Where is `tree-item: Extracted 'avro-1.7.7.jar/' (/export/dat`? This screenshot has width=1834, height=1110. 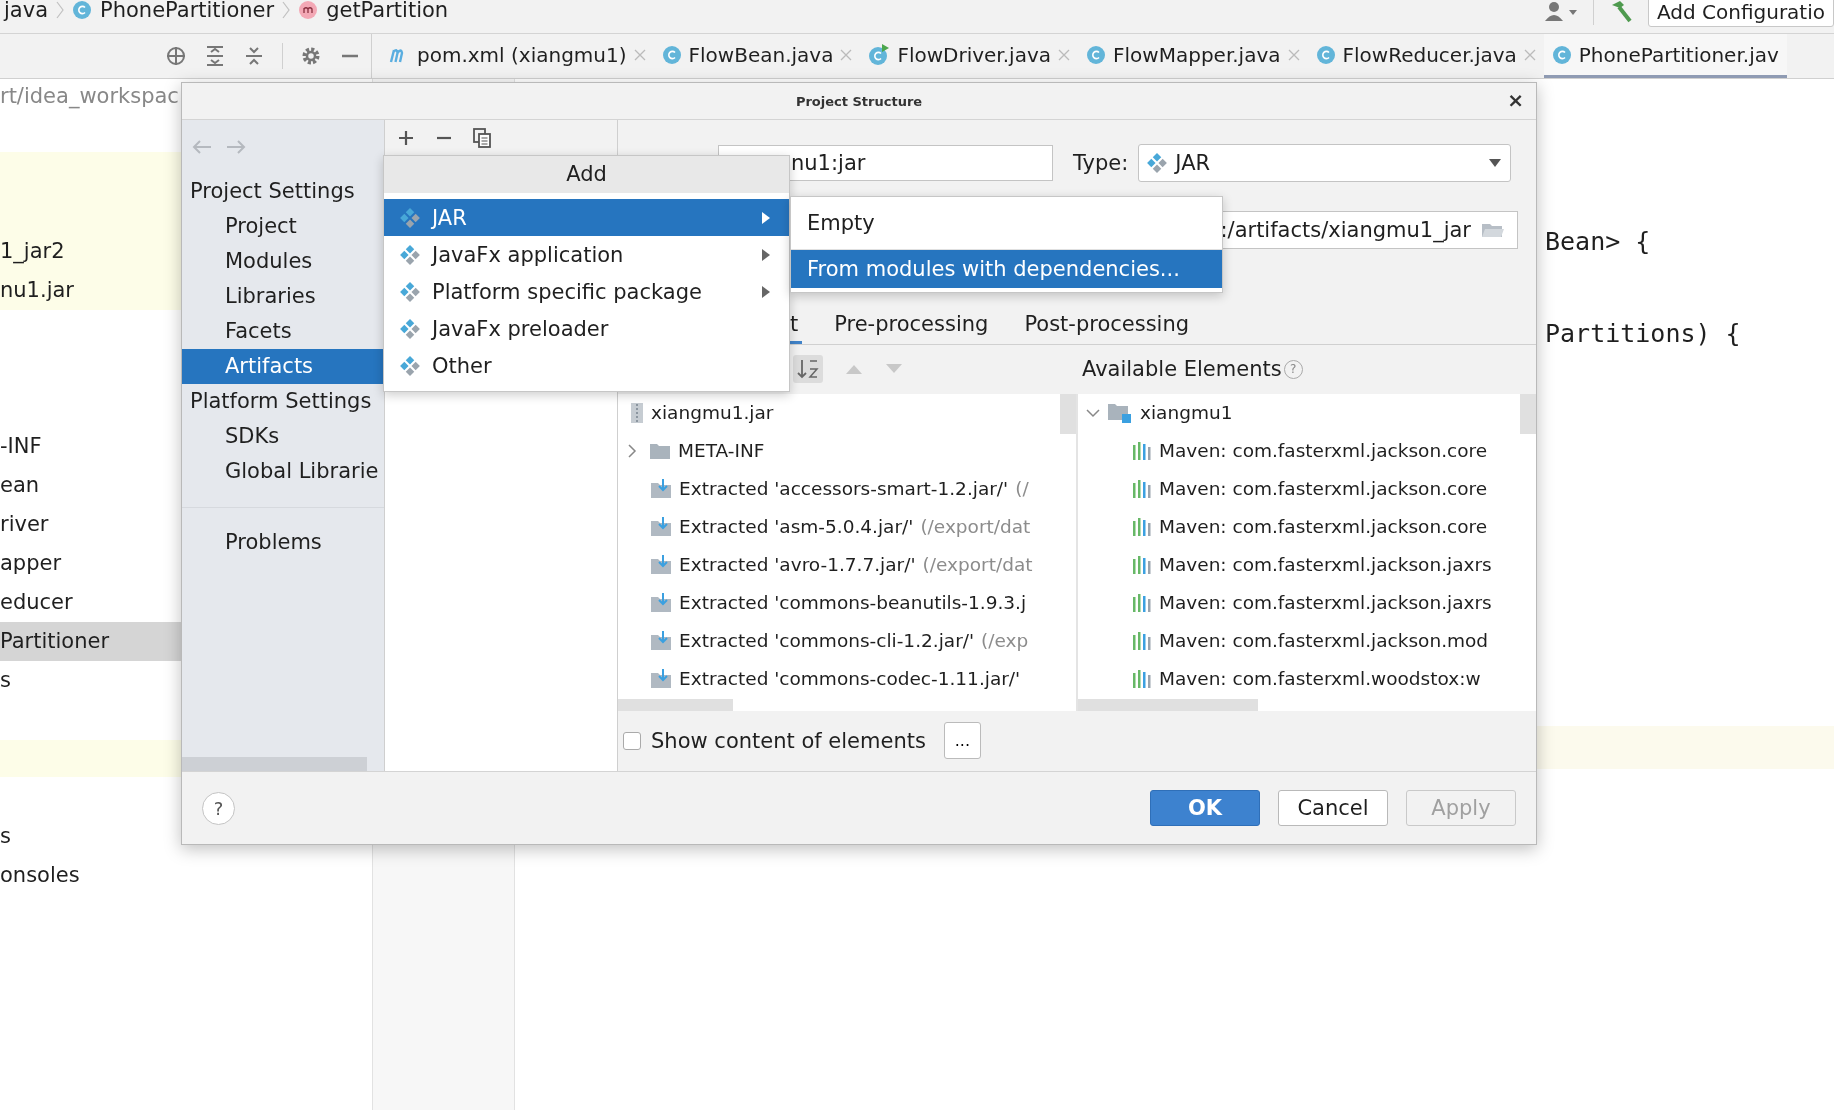 tree-item: Extracted 'avro-1.7.7.jar/' (/export/dat is located at coordinates (847, 564).